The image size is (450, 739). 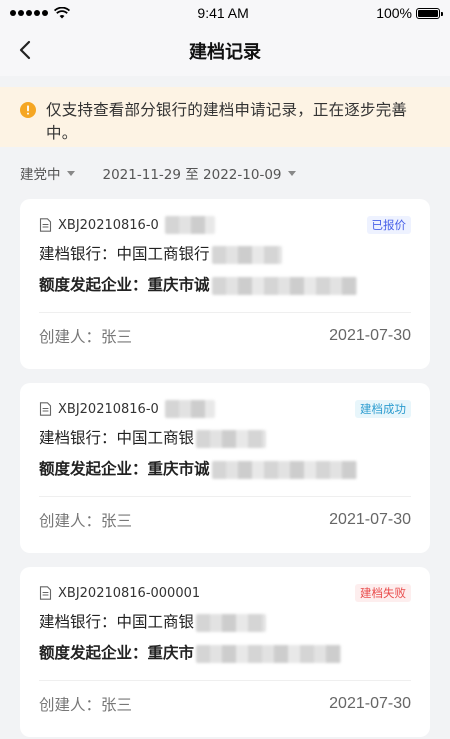 I want to click on battery-group: 100%, so click(x=409, y=13).